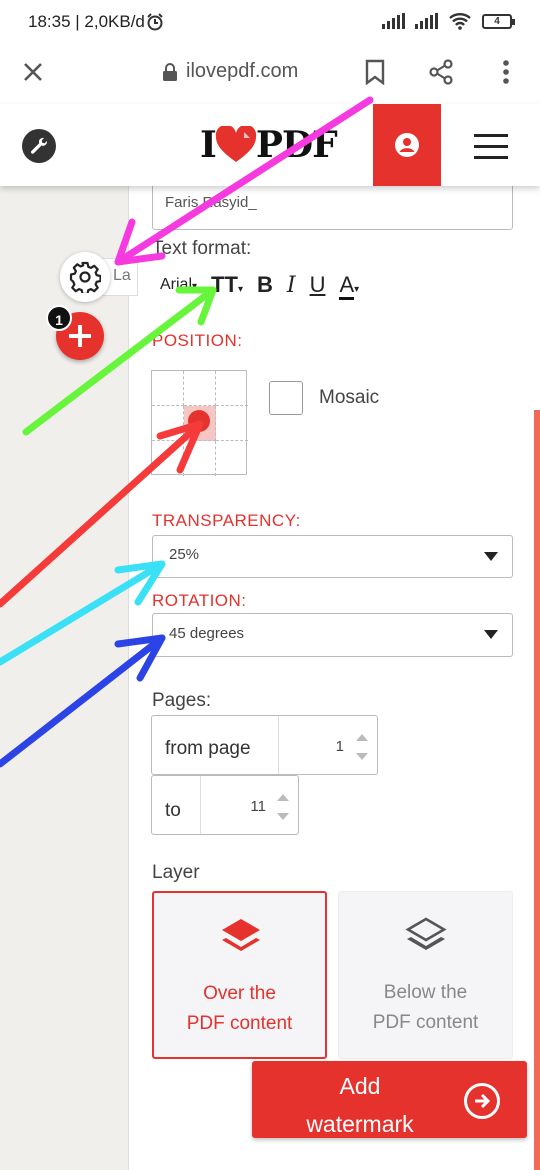 The height and width of the screenshot is (1170, 540). Describe the element at coordinates (182, 700) in the screenshot. I see `pages-label: Pages:` at that location.